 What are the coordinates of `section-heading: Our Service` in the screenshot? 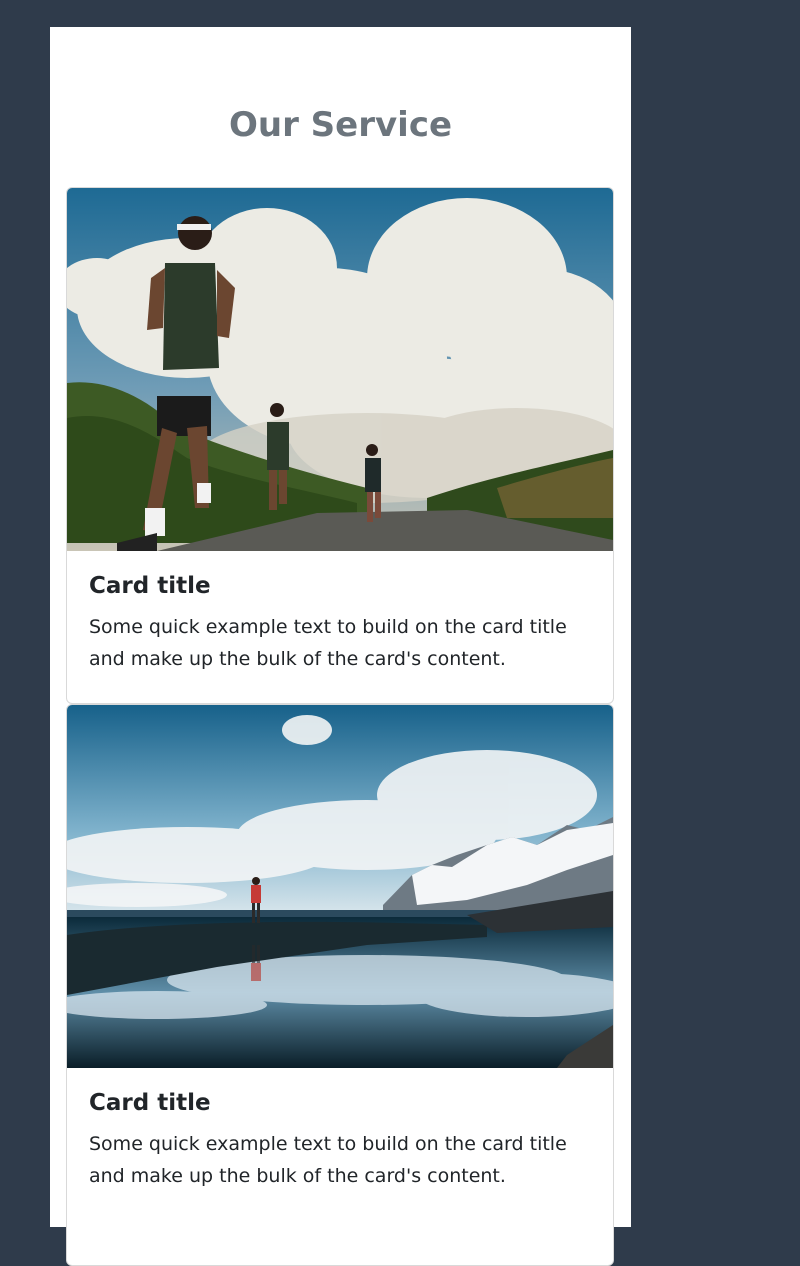 It's located at (340, 125).